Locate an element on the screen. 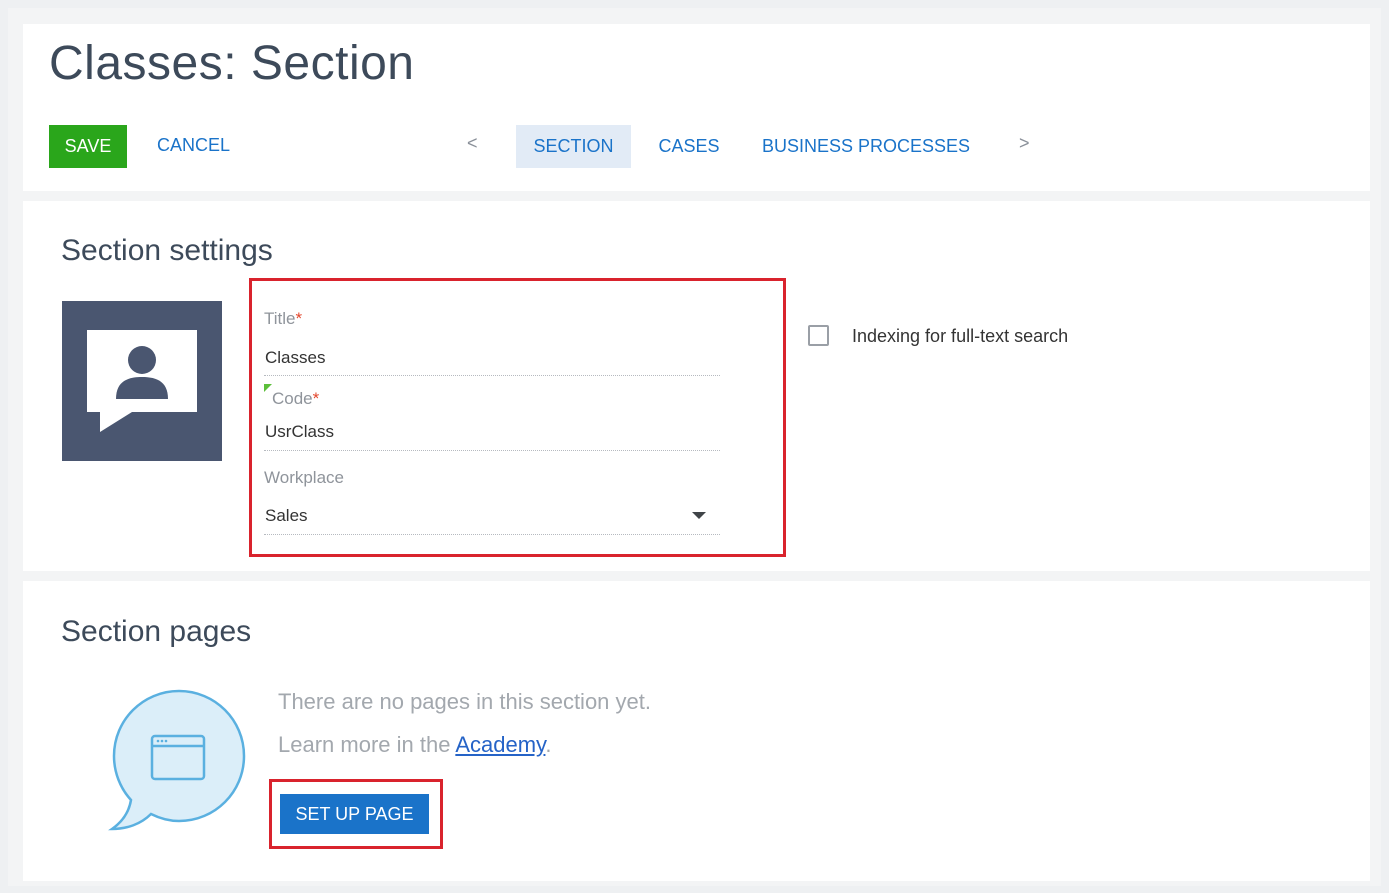 Image resolution: width=1389 pixels, height=893 pixels. browser-window-bubble-icon is located at coordinates (177, 760).